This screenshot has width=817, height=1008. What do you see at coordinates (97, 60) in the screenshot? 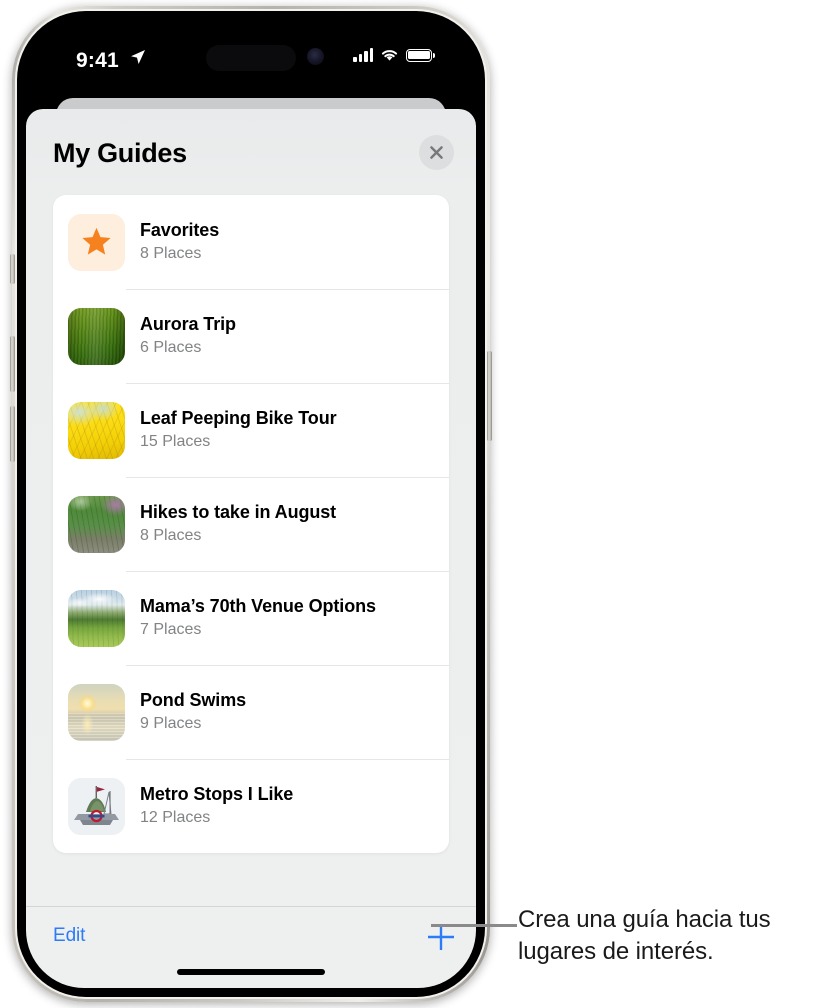
I see `status-bar-time: 9:41` at bounding box center [97, 60].